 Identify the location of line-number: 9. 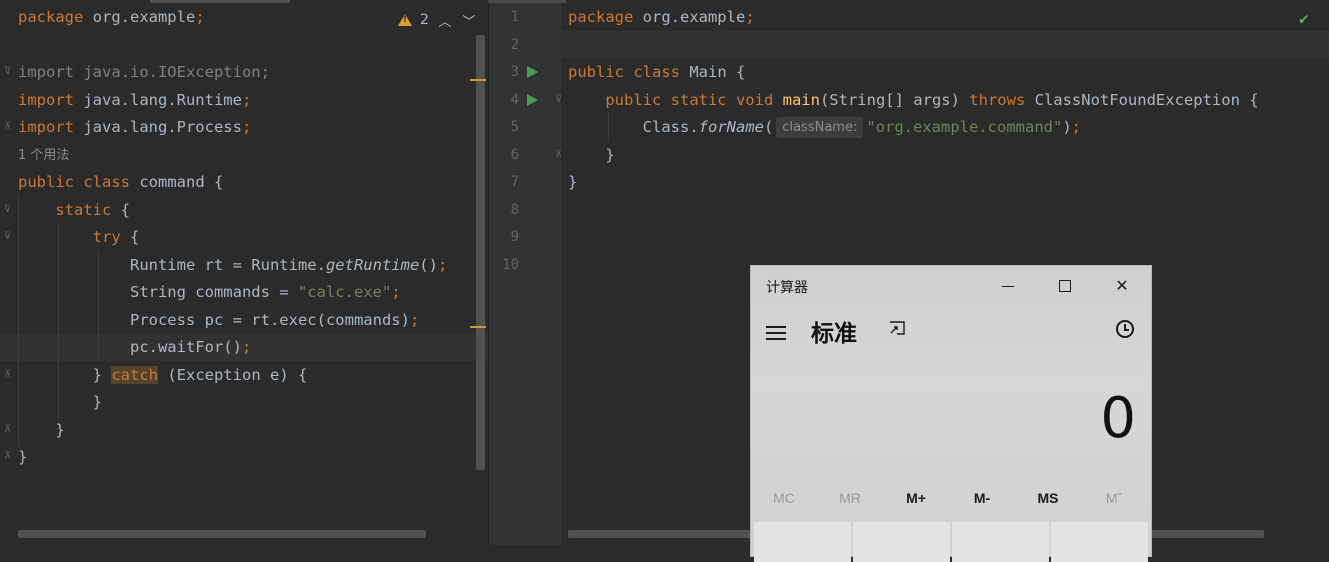
(514, 237).